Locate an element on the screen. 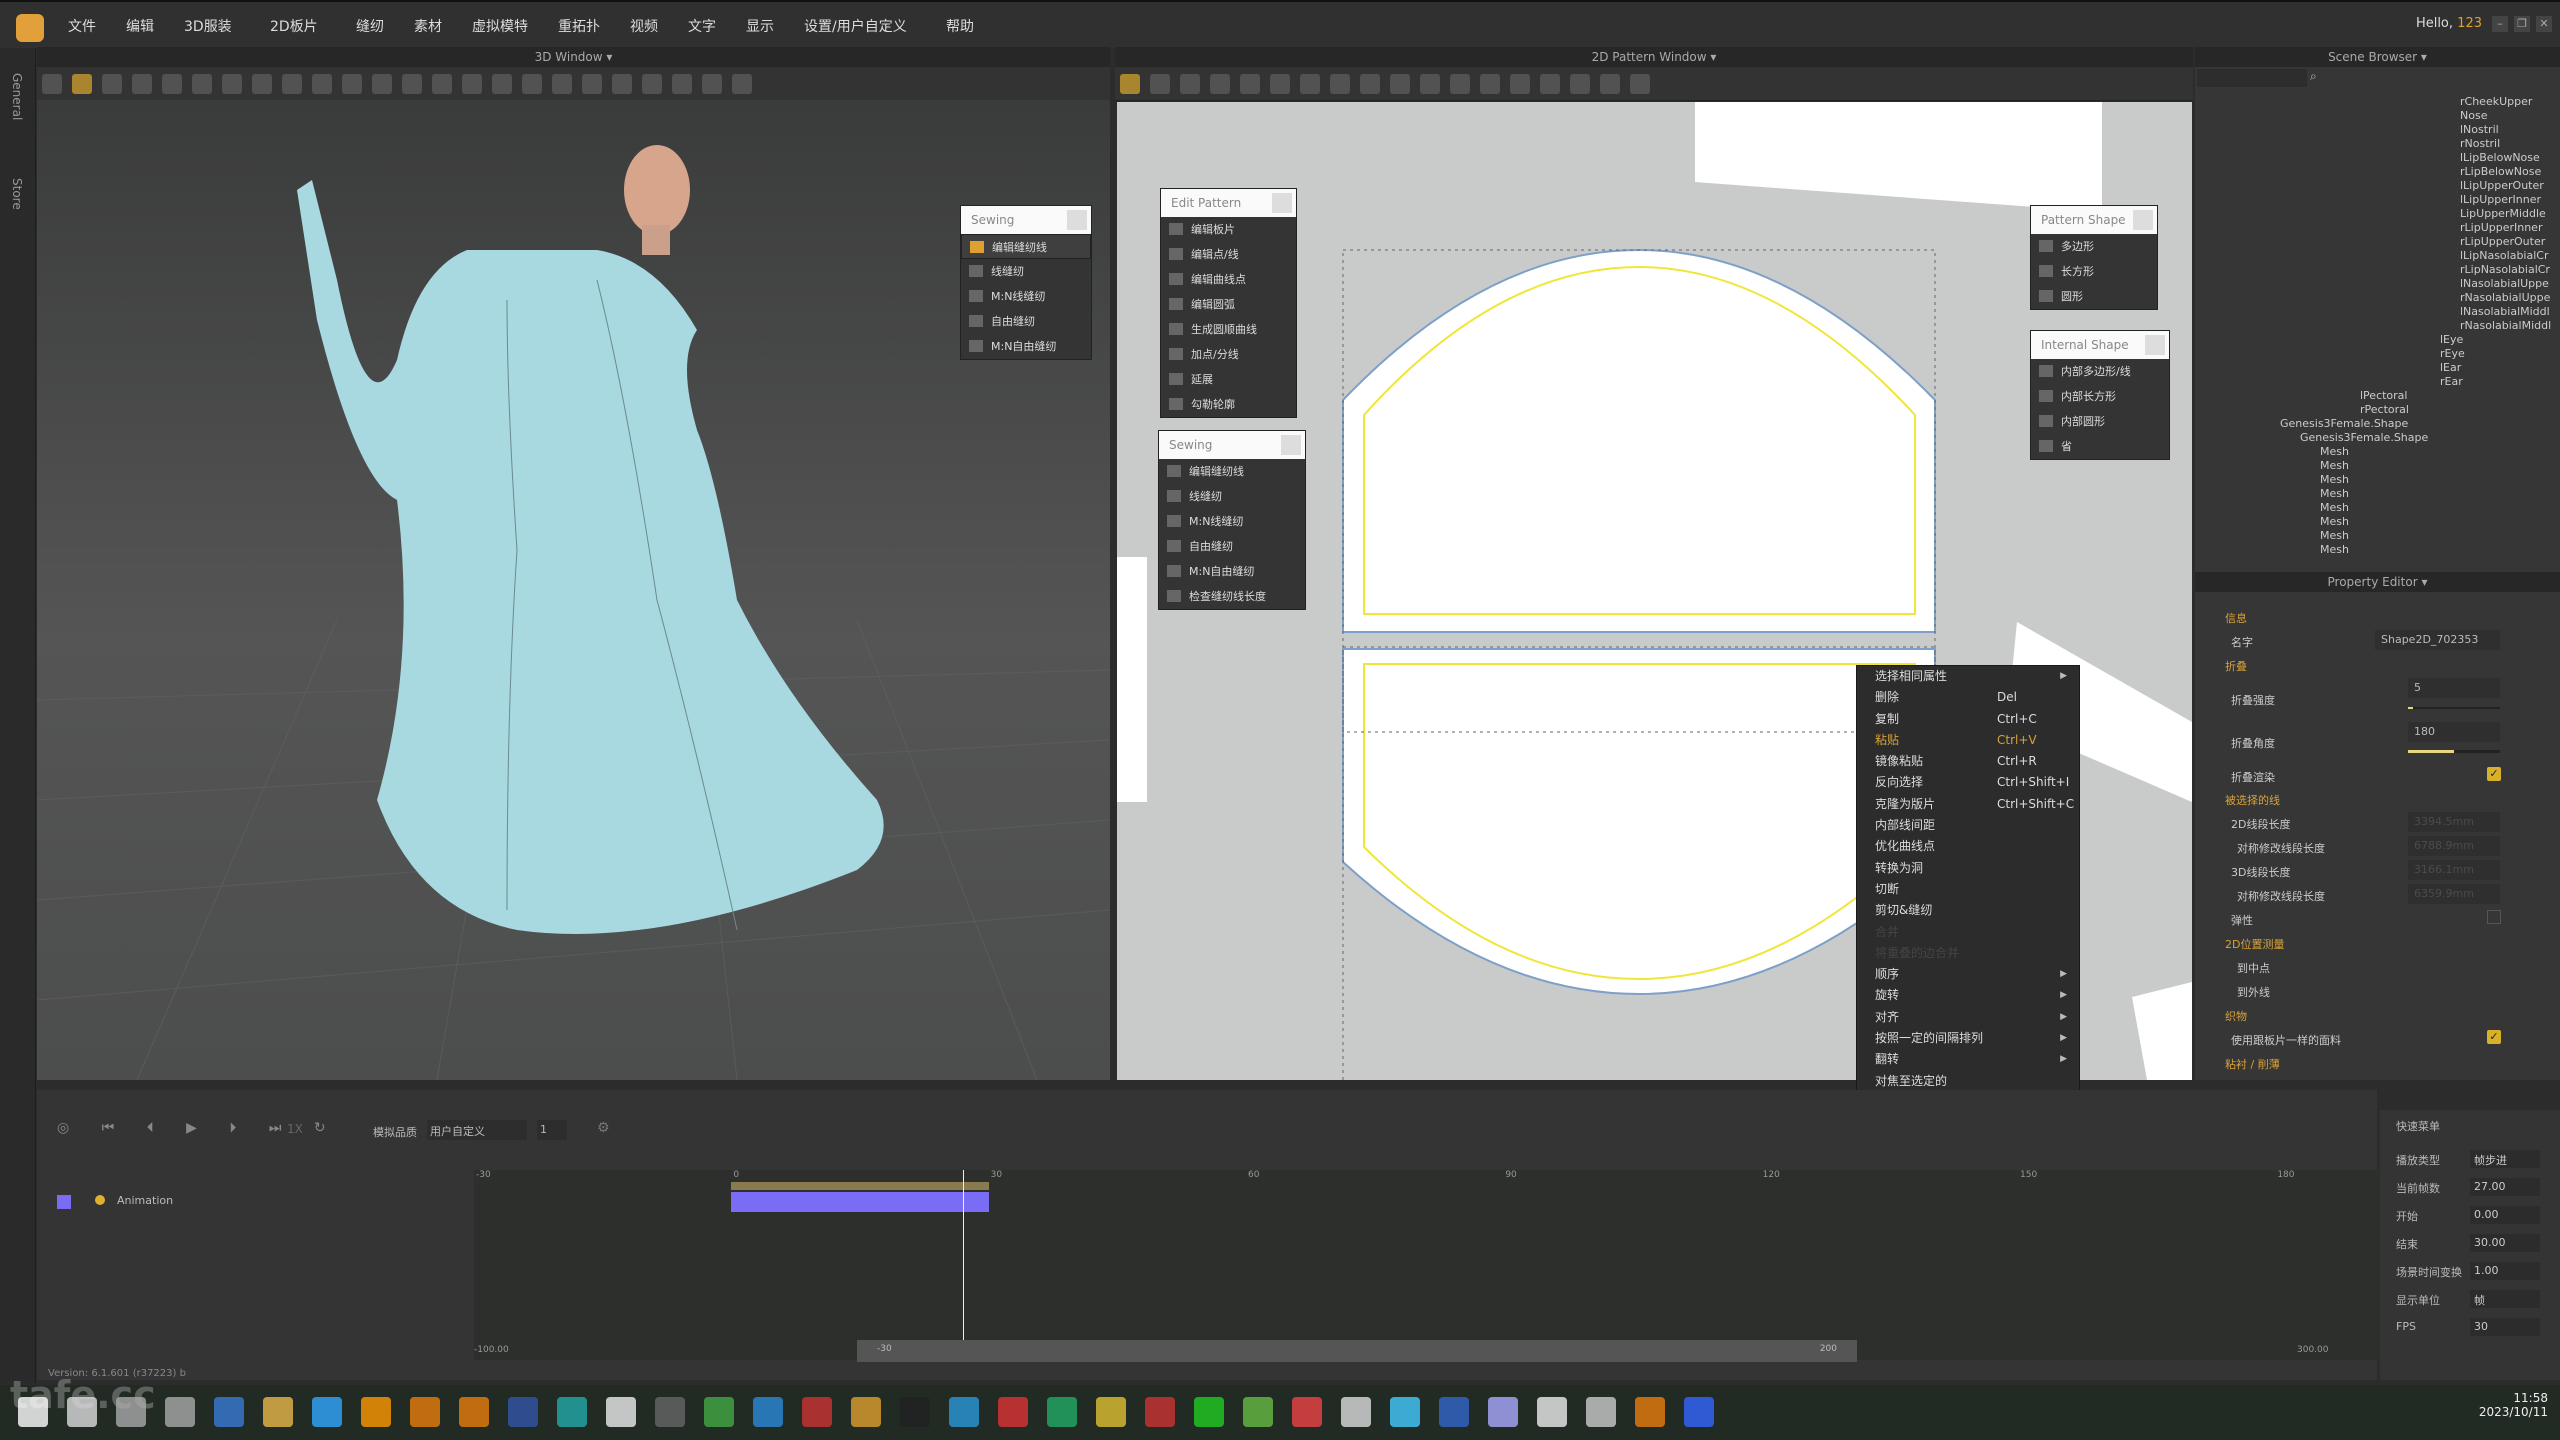  tab-general: General is located at coordinates (17, 96).